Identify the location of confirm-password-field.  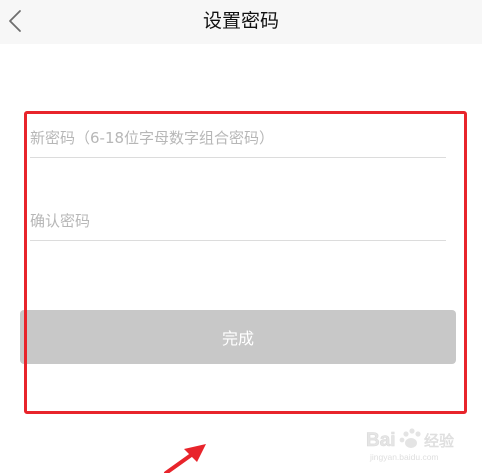
(238, 221).